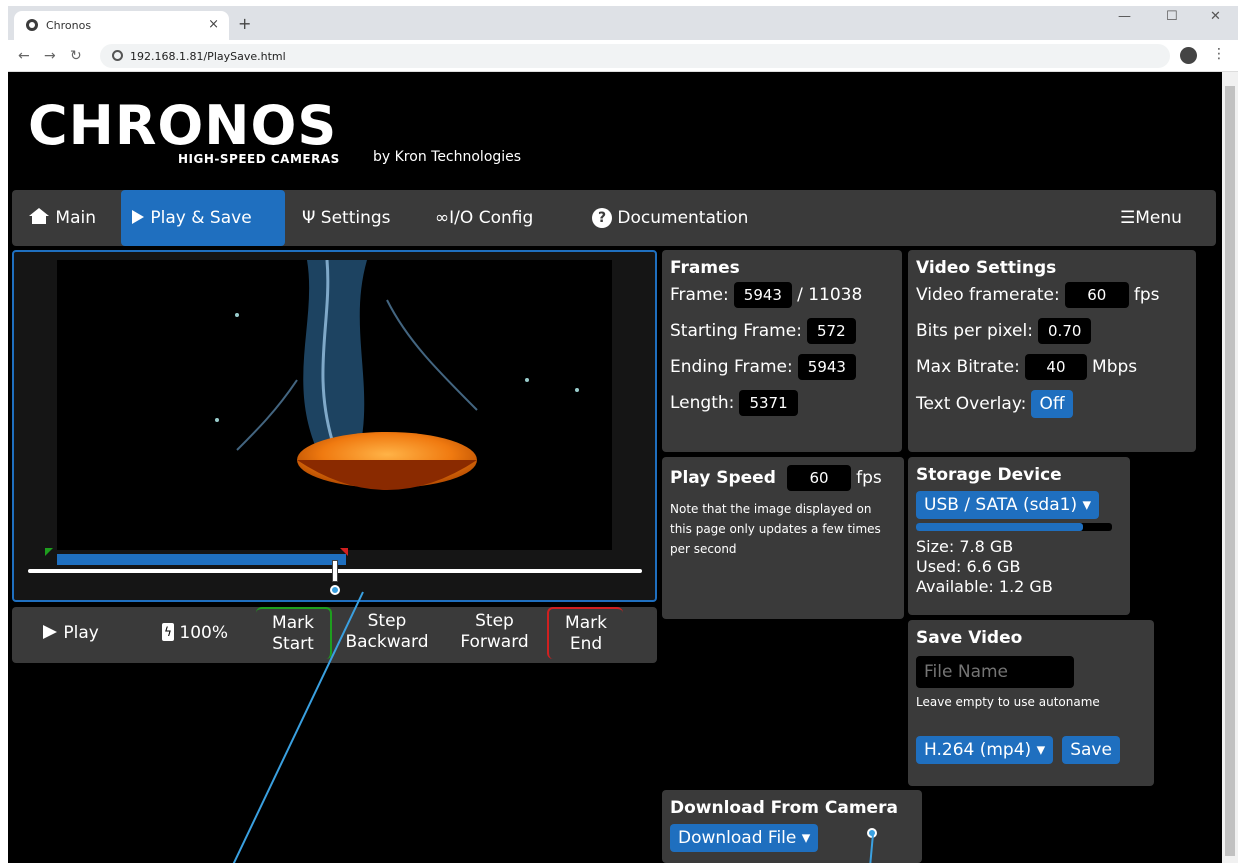 The height and width of the screenshot is (863, 1244). What do you see at coordinates (387, 642) in the screenshot?
I see `step-backward-line2: Backward` at bounding box center [387, 642].